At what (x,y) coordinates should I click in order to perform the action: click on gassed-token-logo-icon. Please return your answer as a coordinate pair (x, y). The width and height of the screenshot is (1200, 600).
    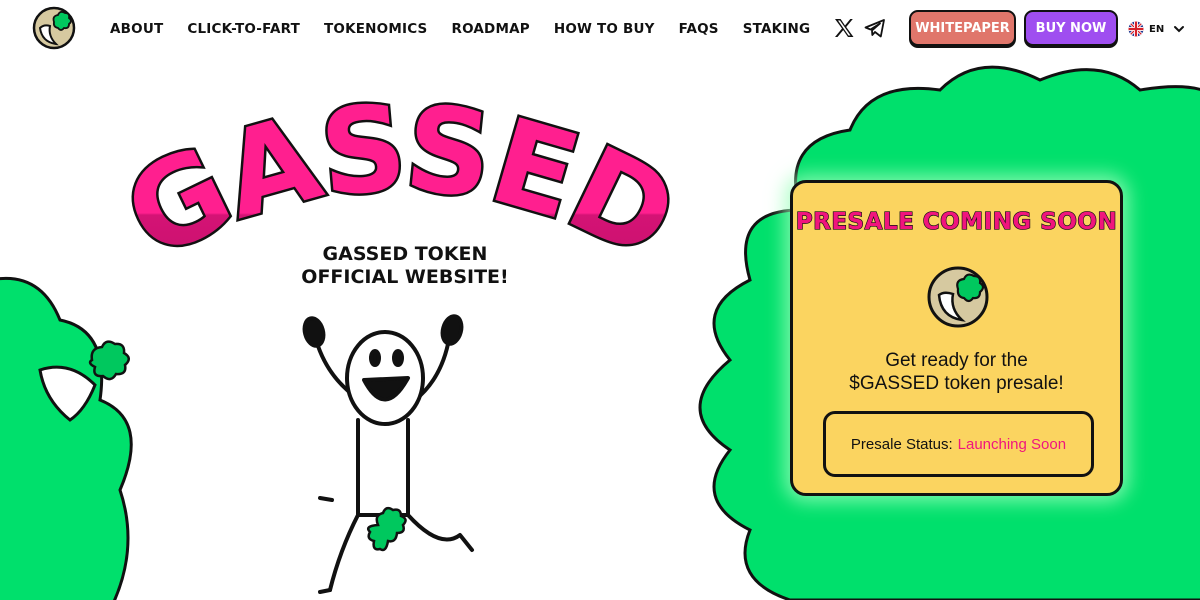
    Looking at the image, I should click on (958, 297).